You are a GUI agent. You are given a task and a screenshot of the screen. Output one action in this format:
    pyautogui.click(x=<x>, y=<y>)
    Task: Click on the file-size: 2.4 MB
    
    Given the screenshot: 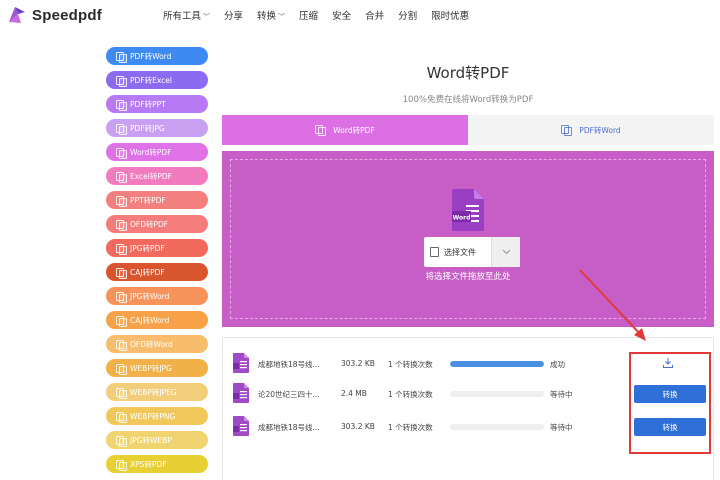 What is the action you would take?
    pyautogui.click(x=354, y=393)
    